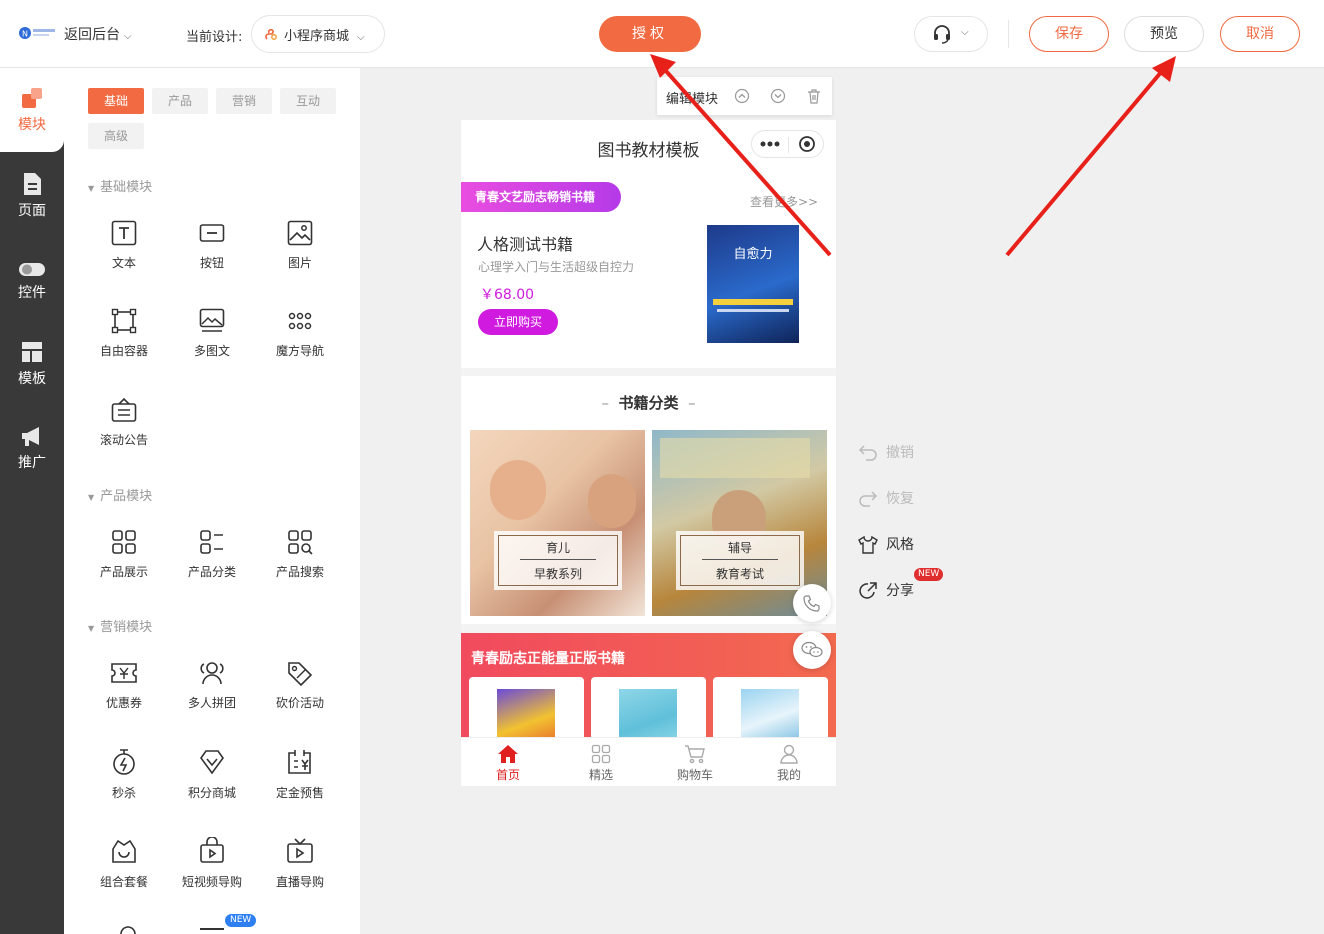  What do you see at coordinates (1069, 34) in the screenshot?
I see `save-button: 保存` at bounding box center [1069, 34].